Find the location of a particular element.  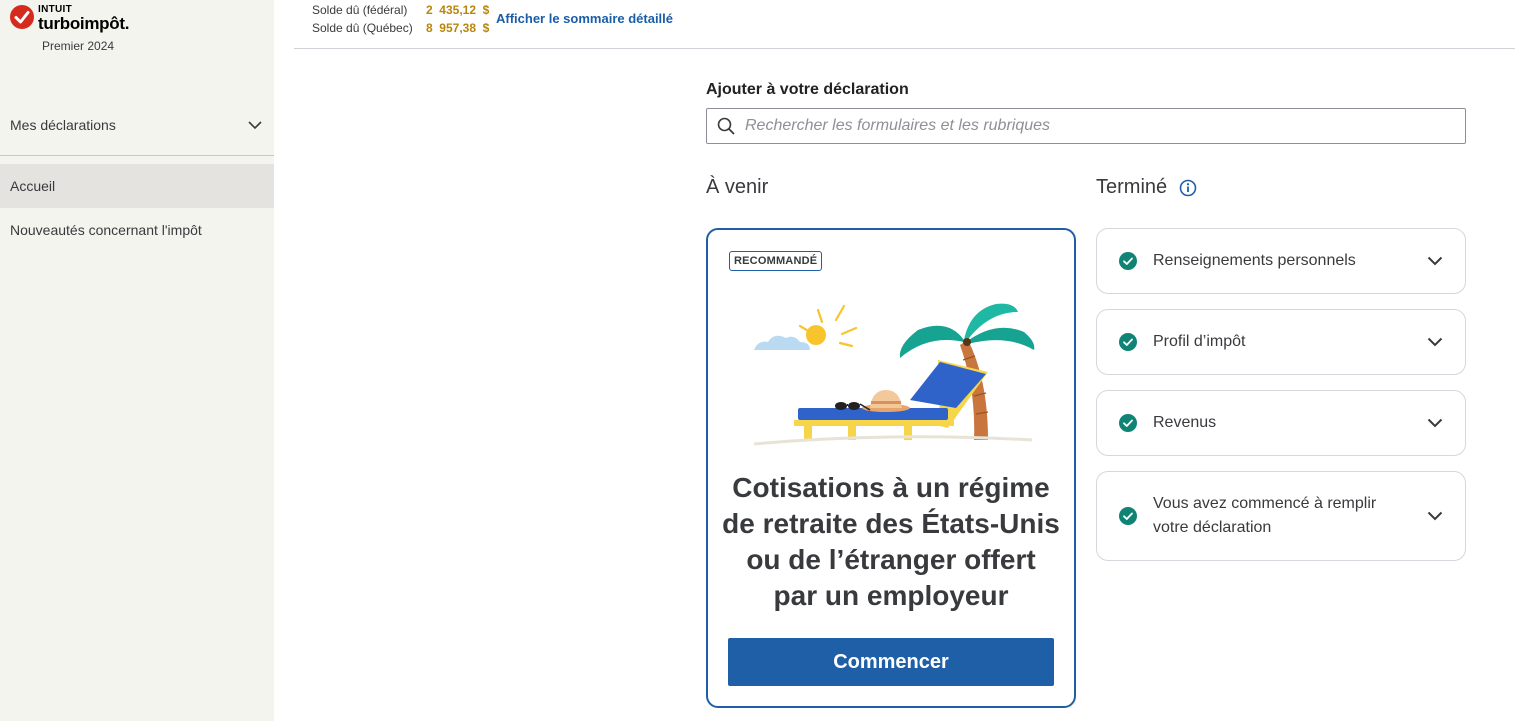

my-returns-dropdown: Mes déclarations is located at coordinates (137, 125).